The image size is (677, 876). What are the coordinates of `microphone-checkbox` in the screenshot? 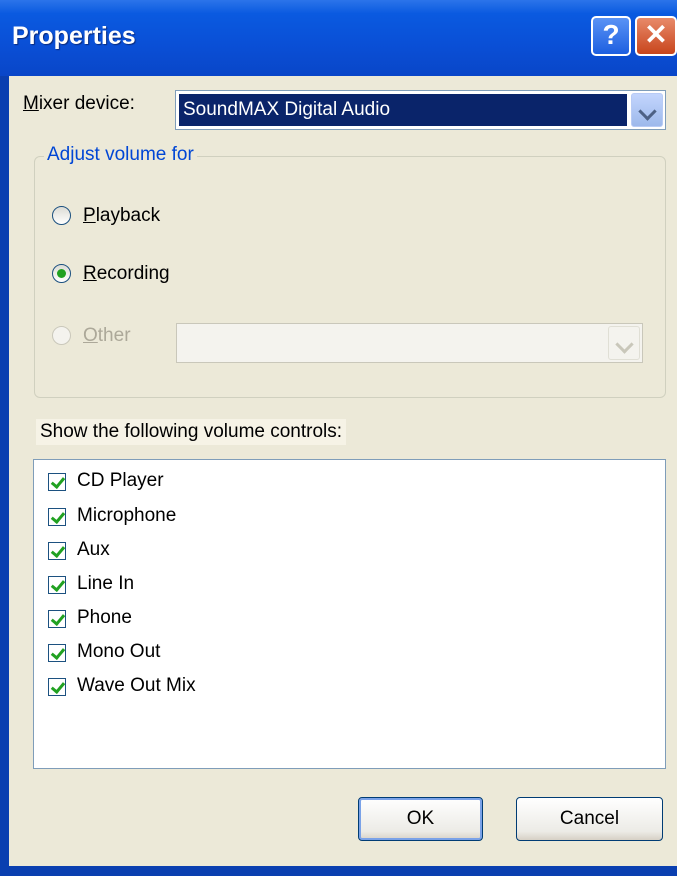 It's located at (57, 517).